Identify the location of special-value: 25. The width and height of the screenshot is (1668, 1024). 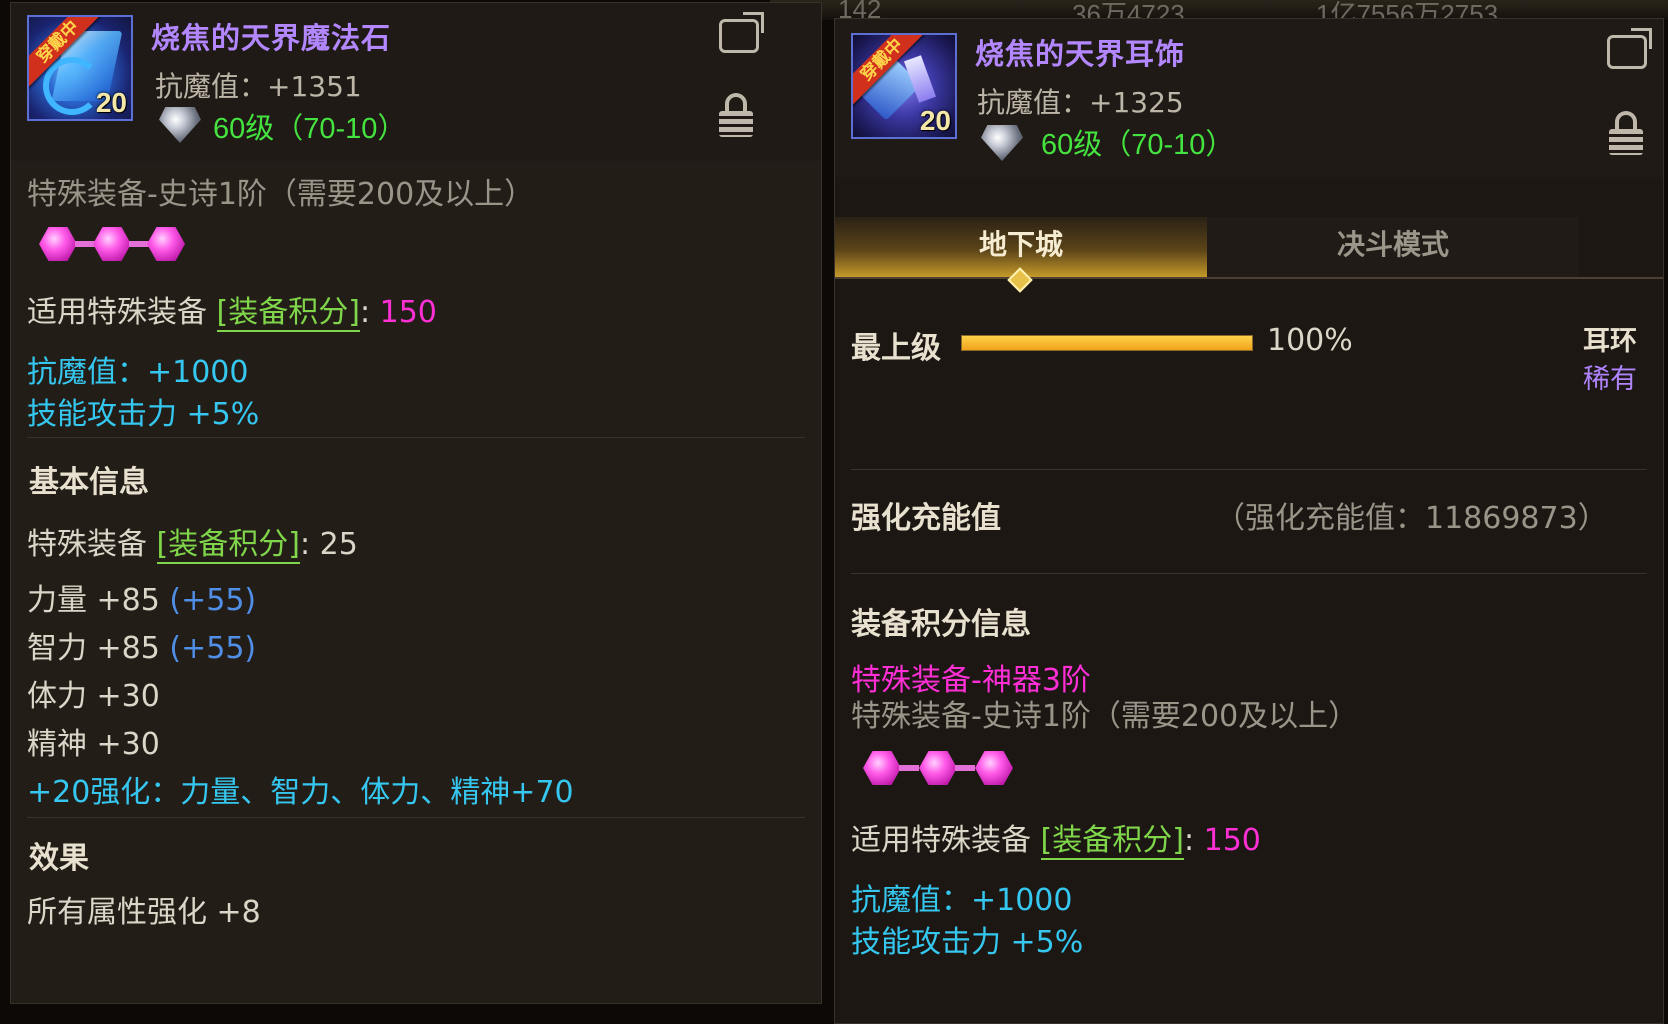
(338, 544).